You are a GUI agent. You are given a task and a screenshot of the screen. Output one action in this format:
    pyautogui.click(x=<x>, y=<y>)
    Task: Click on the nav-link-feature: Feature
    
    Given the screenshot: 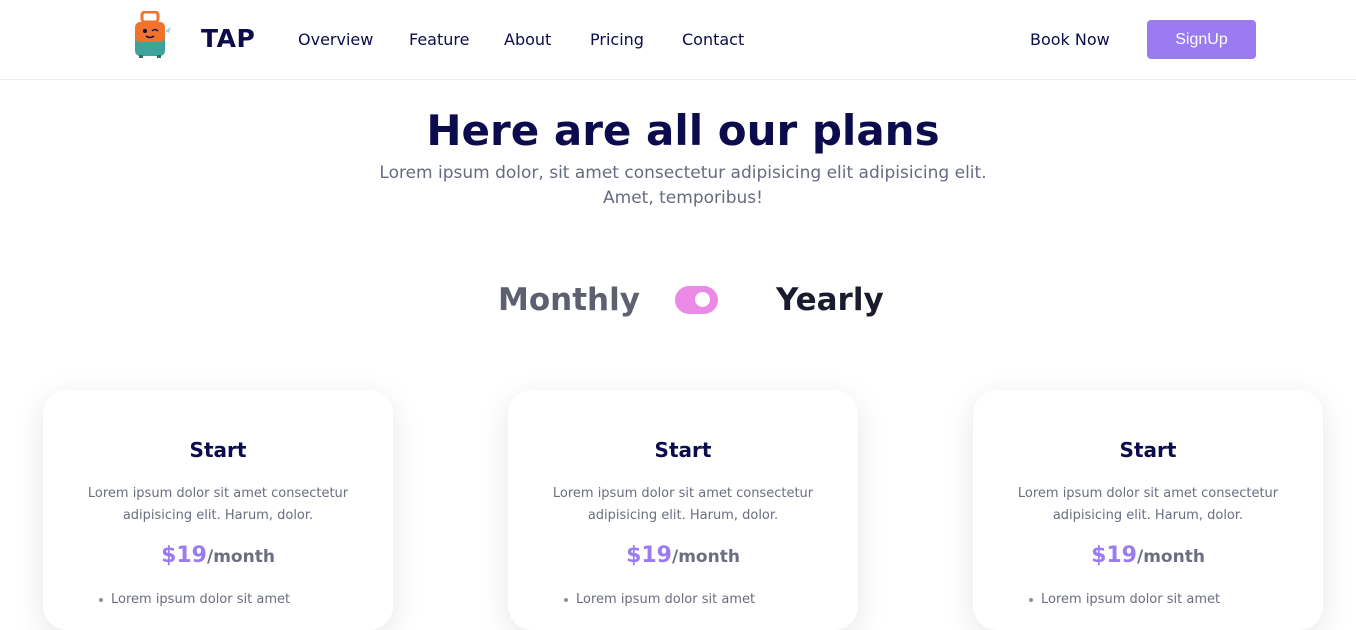 What is the action you would take?
    pyautogui.click(x=439, y=39)
    